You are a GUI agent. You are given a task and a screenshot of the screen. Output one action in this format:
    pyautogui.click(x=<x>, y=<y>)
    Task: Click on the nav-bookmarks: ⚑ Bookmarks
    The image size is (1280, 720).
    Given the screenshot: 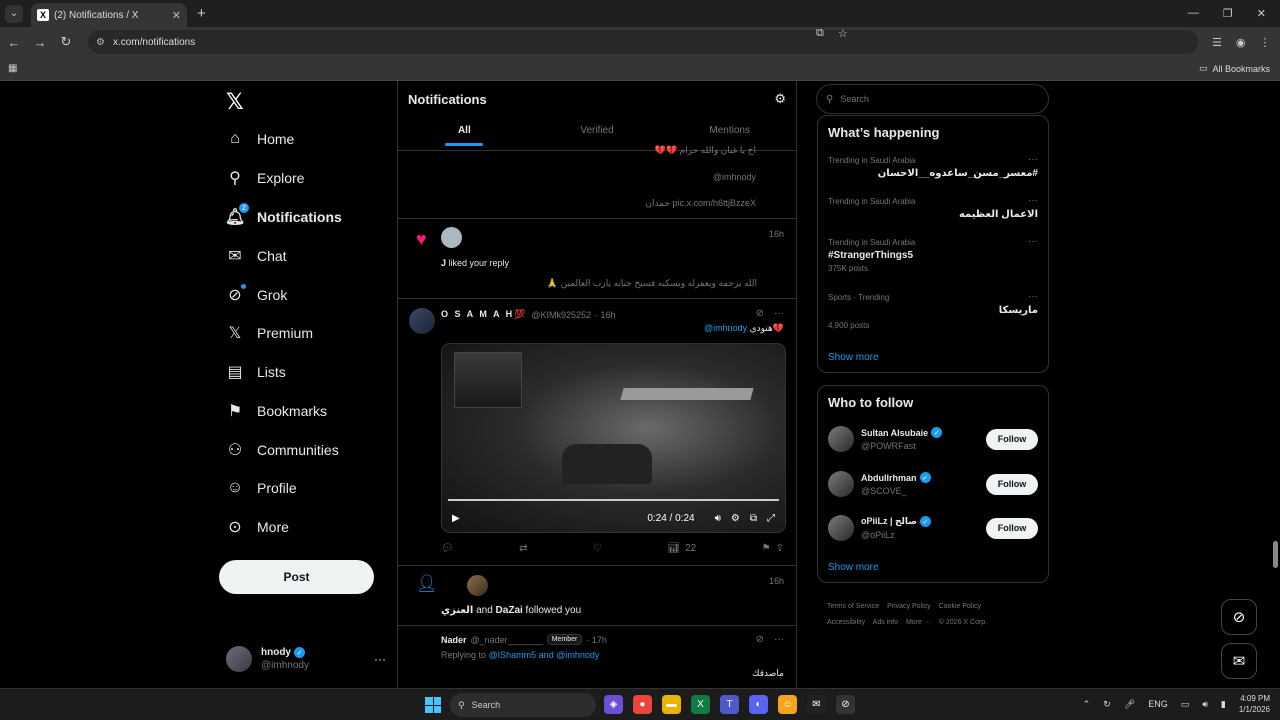 What is the action you would take?
    pyautogui.click(x=276, y=411)
    